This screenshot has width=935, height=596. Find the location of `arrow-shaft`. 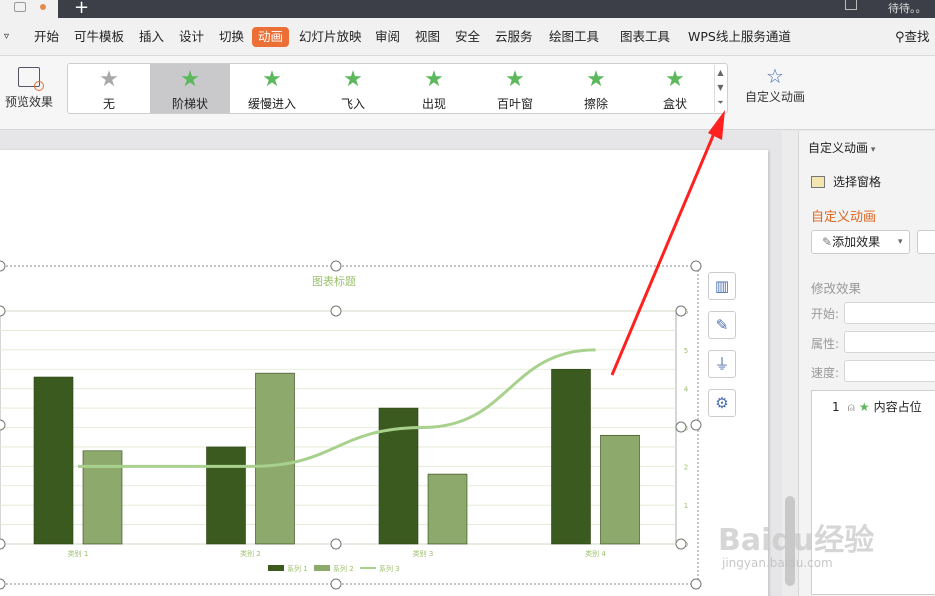

arrow-shaft is located at coordinates (665, 249).